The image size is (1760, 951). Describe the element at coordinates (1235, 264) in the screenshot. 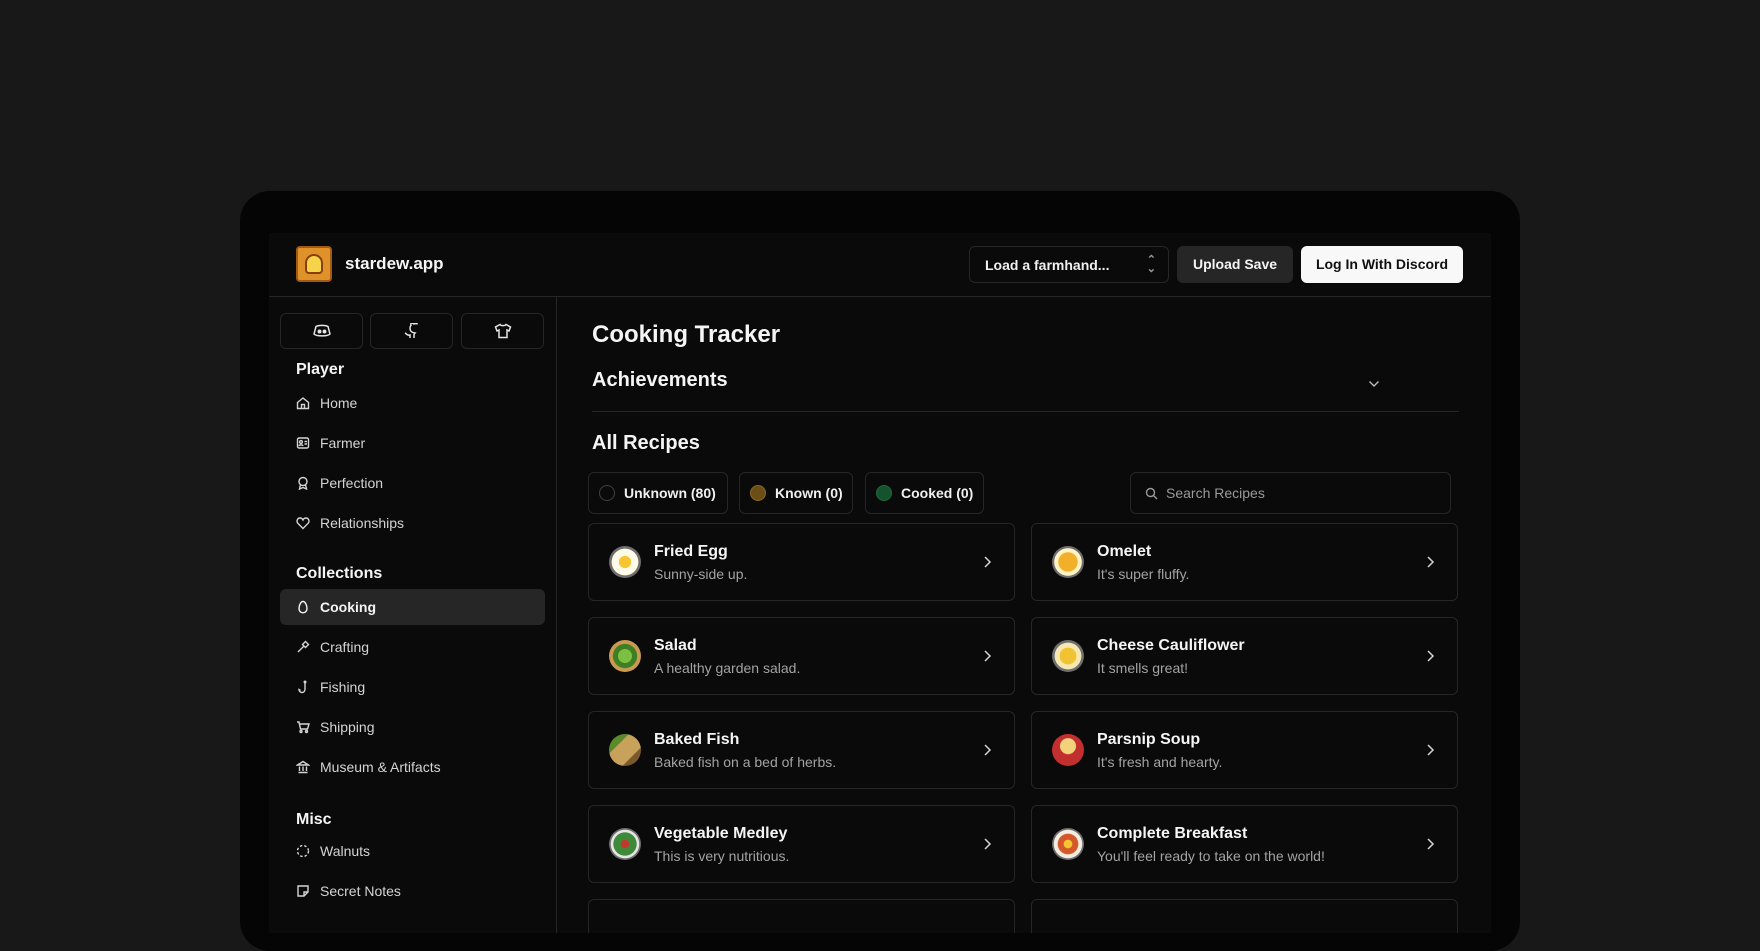

I see `upload-save-button: Upload Save` at that location.